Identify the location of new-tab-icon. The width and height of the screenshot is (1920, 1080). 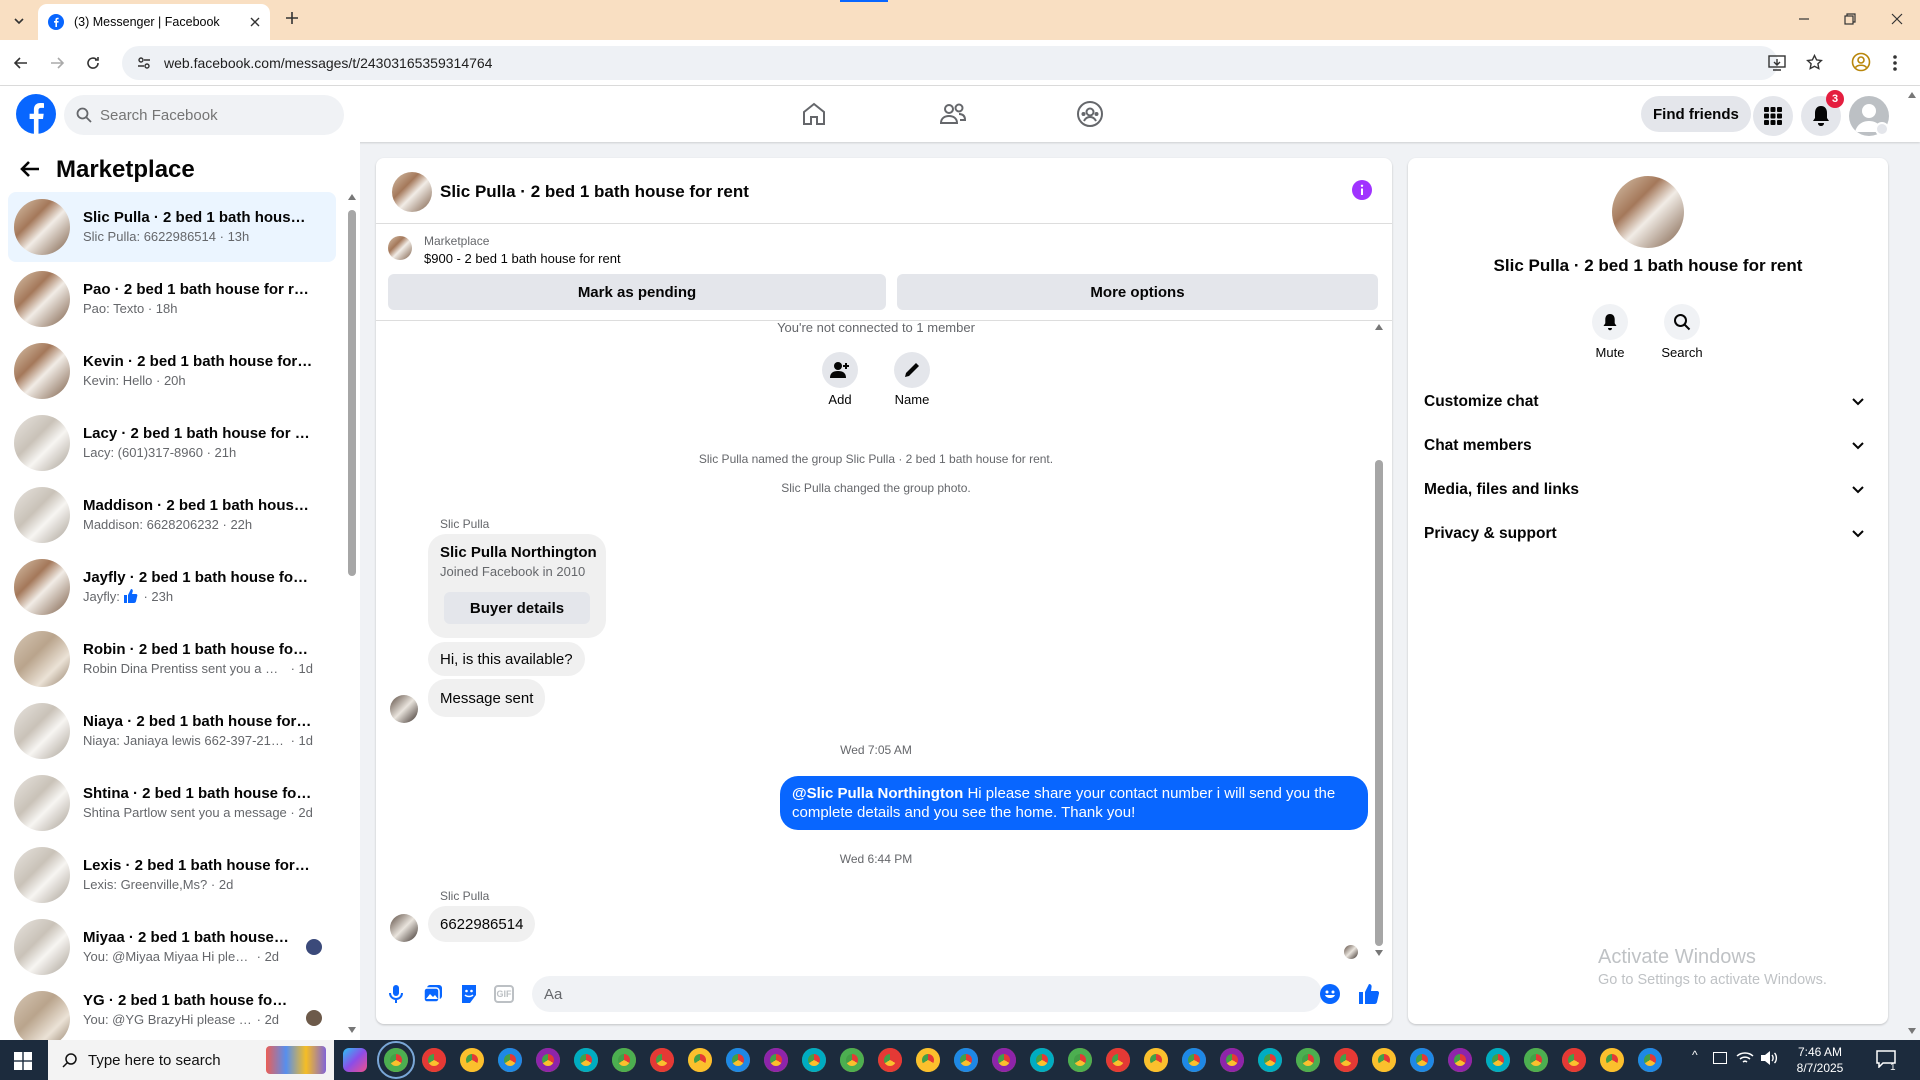
(292, 18).